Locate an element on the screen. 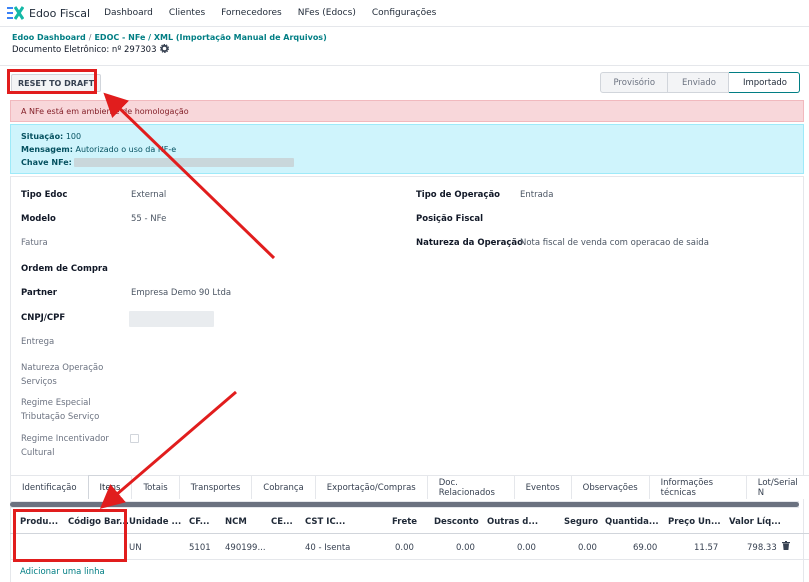 The height and width of the screenshot is (582, 809). stage-importado: Importado is located at coordinates (764, 82).